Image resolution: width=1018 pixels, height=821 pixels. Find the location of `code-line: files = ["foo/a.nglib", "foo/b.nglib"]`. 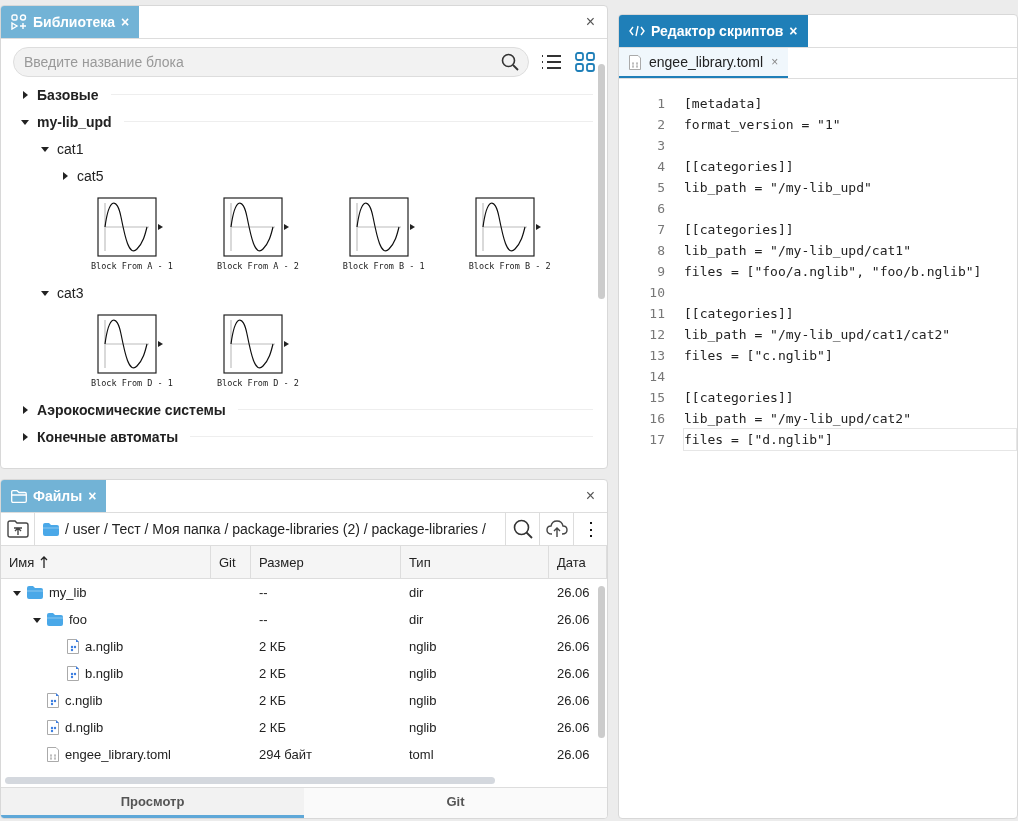

code-line: files = ["foo/a.nglib", "foo/b.nglib"] is located at coordinates (833, 272).